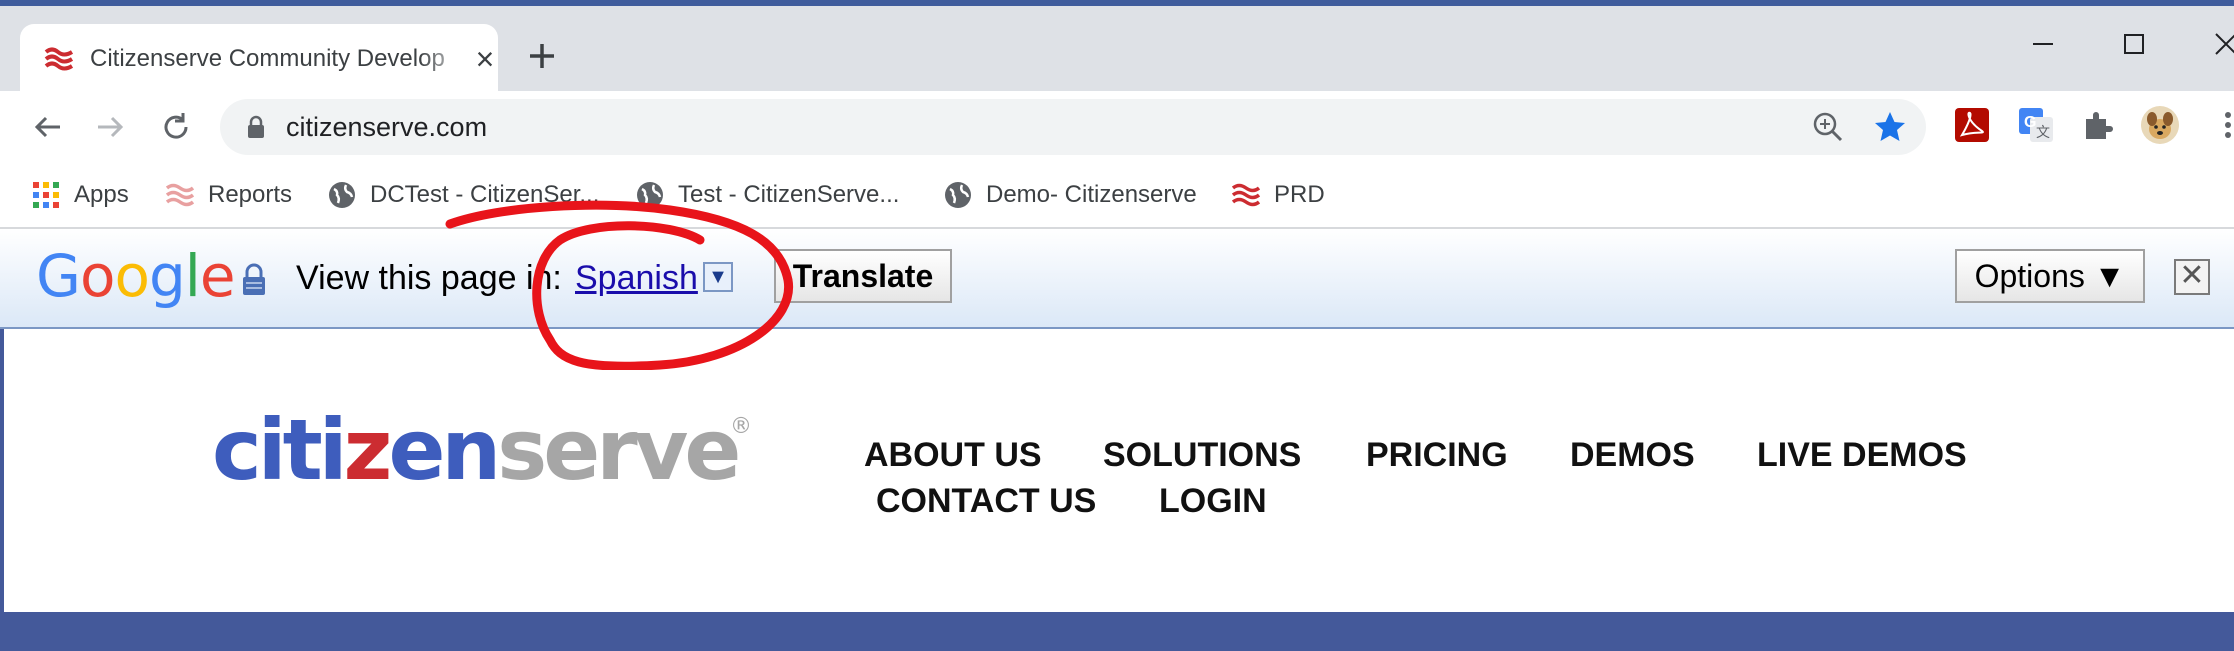 This screenshot has width=2234, height=651. Describe the element at coordinates (254, 279) in the screenshot. I see `translate-lock-icon` at that location.